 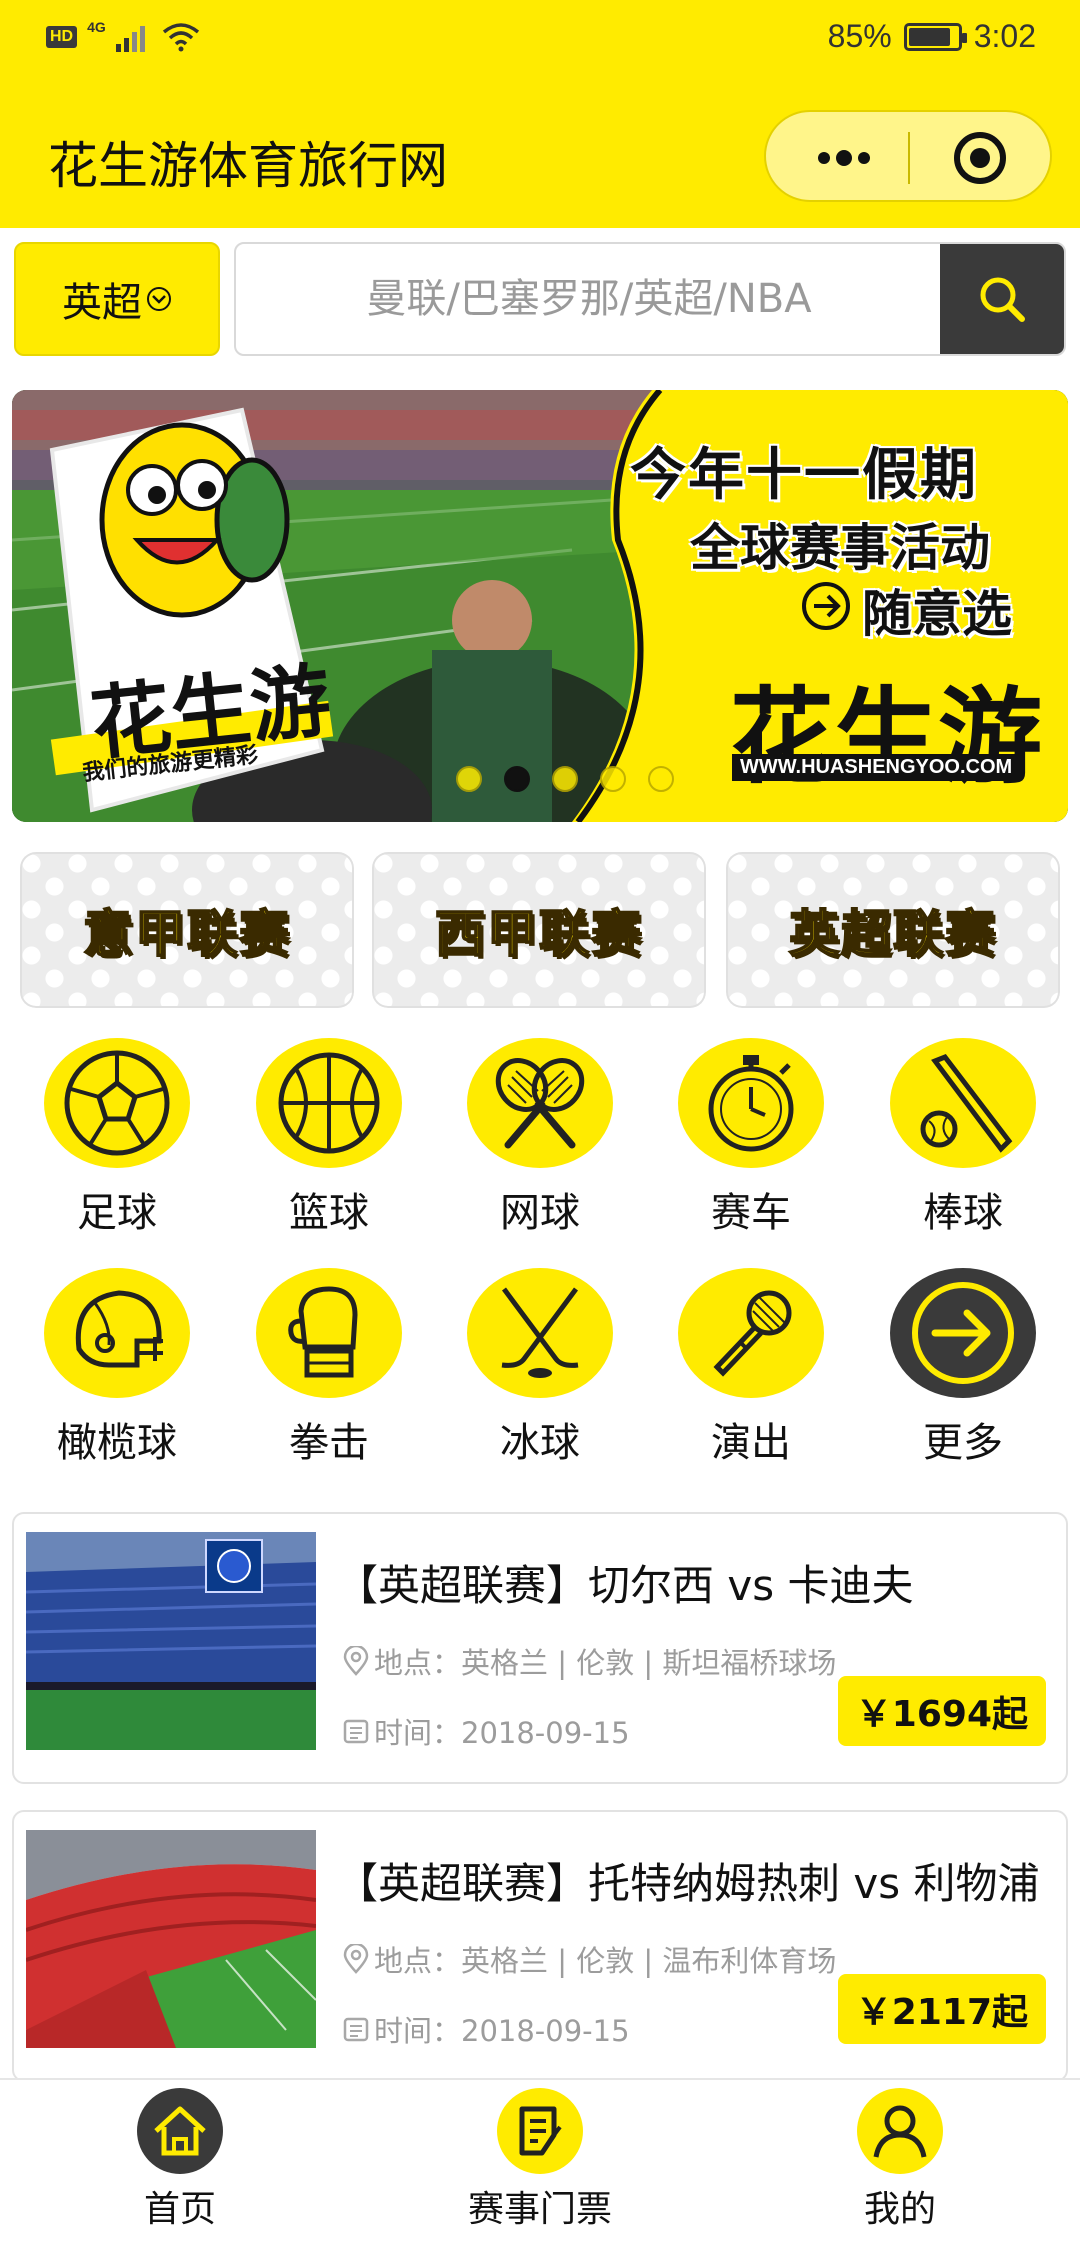 I want to click on event-time: 时间：2018-09-15, so click(x=486, y=2029).